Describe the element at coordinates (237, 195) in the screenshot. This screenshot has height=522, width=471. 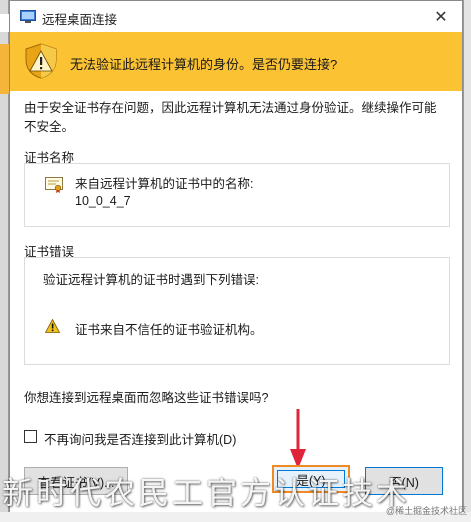
I see `cert-name-group: 来自远程计算机的证书中的名称: 10_0_4_7` at that location.